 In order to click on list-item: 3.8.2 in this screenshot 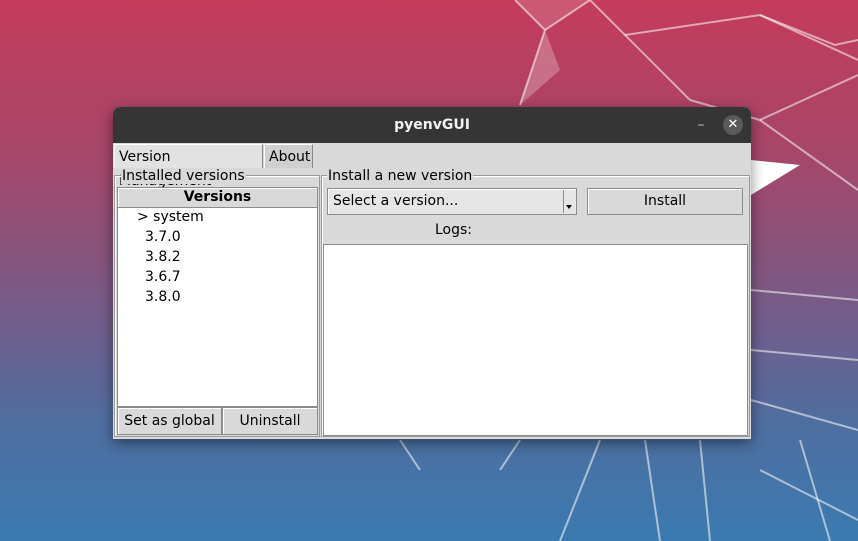, I will do `click(163, 257)`.